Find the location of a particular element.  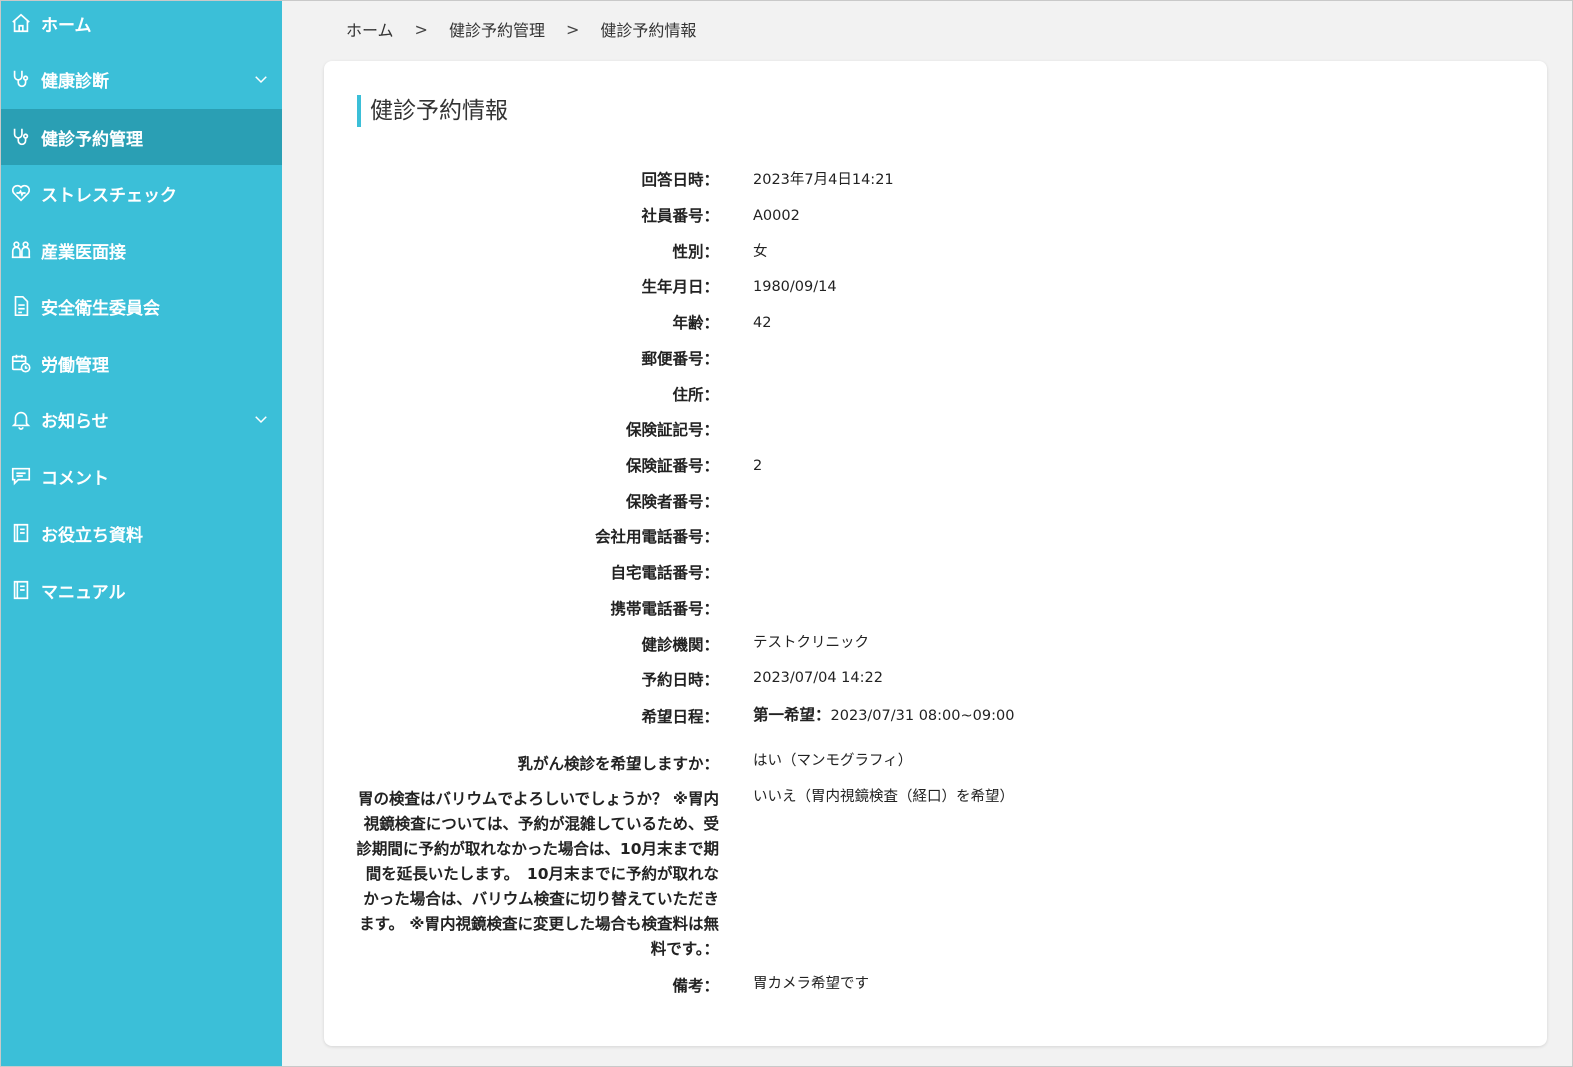

sidebar-item-label: 健康診断 is located at coordinates (75, 81).